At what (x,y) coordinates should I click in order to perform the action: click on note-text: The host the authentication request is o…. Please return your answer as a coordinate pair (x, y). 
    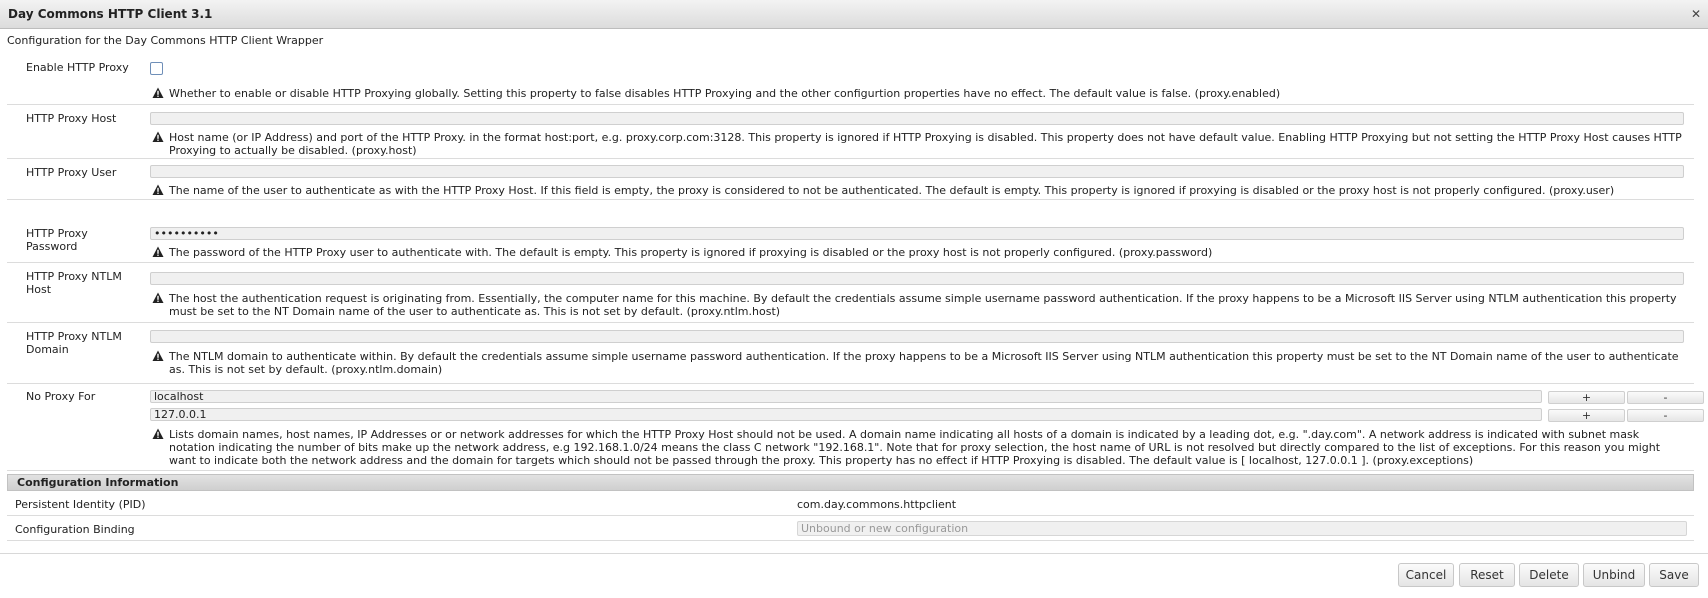
    Looking at the image, I should click on (923, 305).